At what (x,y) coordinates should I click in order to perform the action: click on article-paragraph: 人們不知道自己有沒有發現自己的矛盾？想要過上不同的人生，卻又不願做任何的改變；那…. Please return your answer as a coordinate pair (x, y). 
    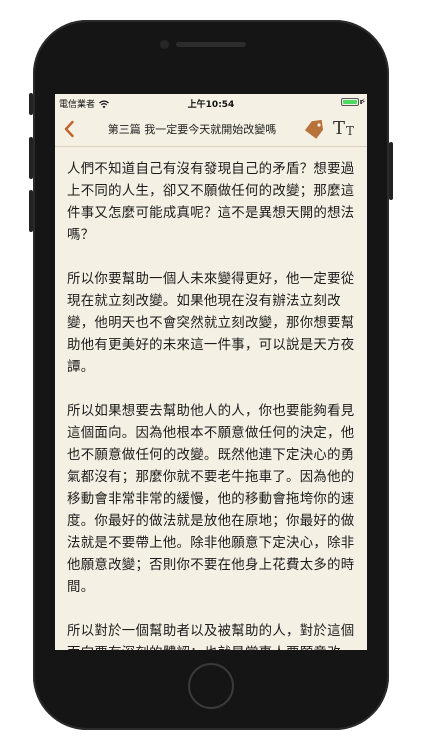
    Looking at the image, I should click on (211, 202).